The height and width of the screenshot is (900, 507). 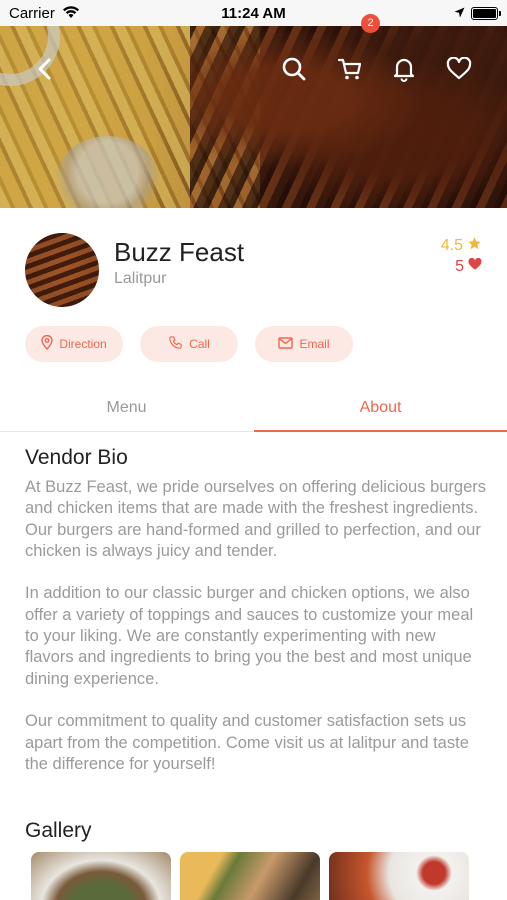 What do you see at coordinates (475, 266) in the screenshot?
I see `heart-filled-icon` at bounding box center [475, 266].